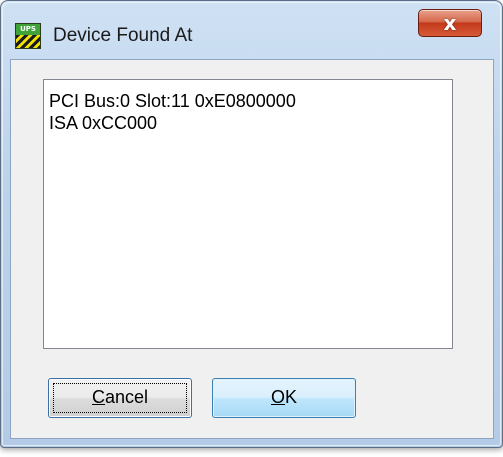 The image size is (503, 457). Describe the element at coordinates (123, 35) in the screenshot. I see `window-title: Device Found At` at that location.